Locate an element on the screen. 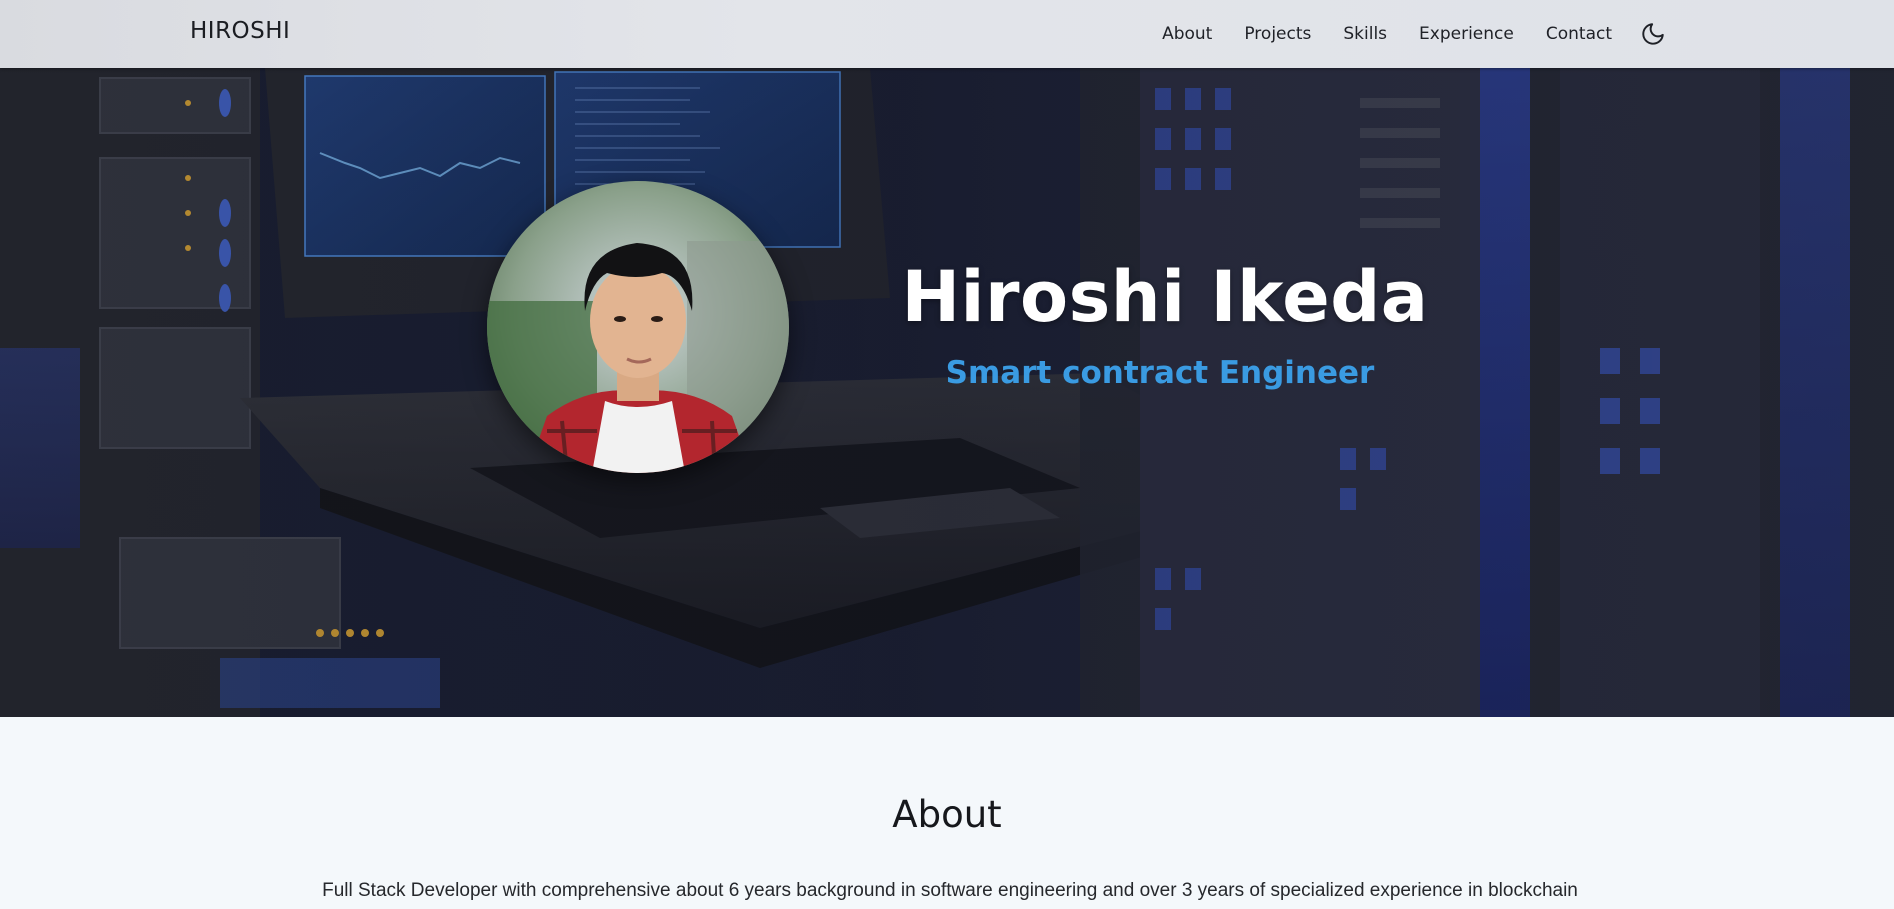  about-section-title: About is located at coordinates (947, 814).